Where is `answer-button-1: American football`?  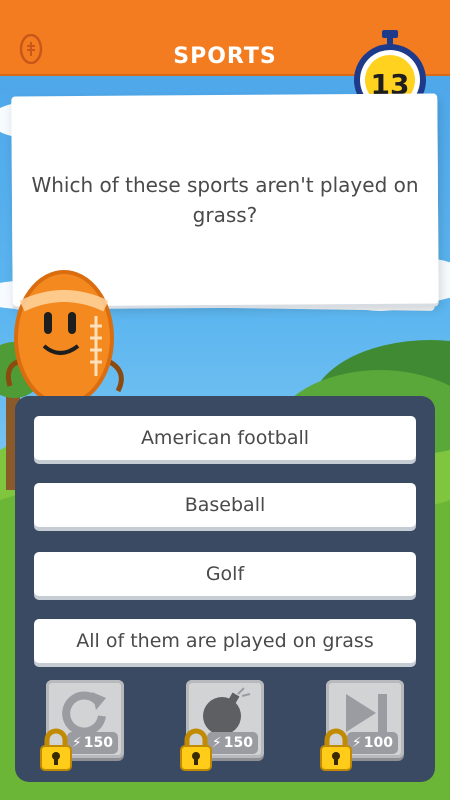
answer-button-1: American football is located at coordinates (225, 438).